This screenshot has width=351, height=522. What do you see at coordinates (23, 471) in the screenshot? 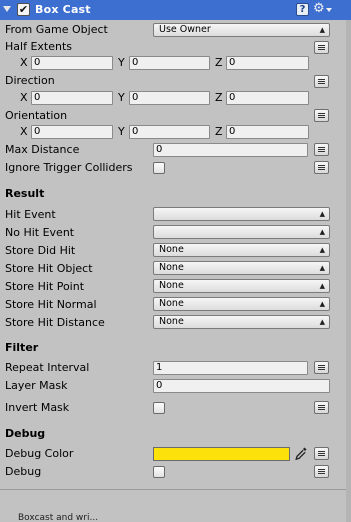
I see `debug-toggle-label: Debug` at bounding box center [23, 471].